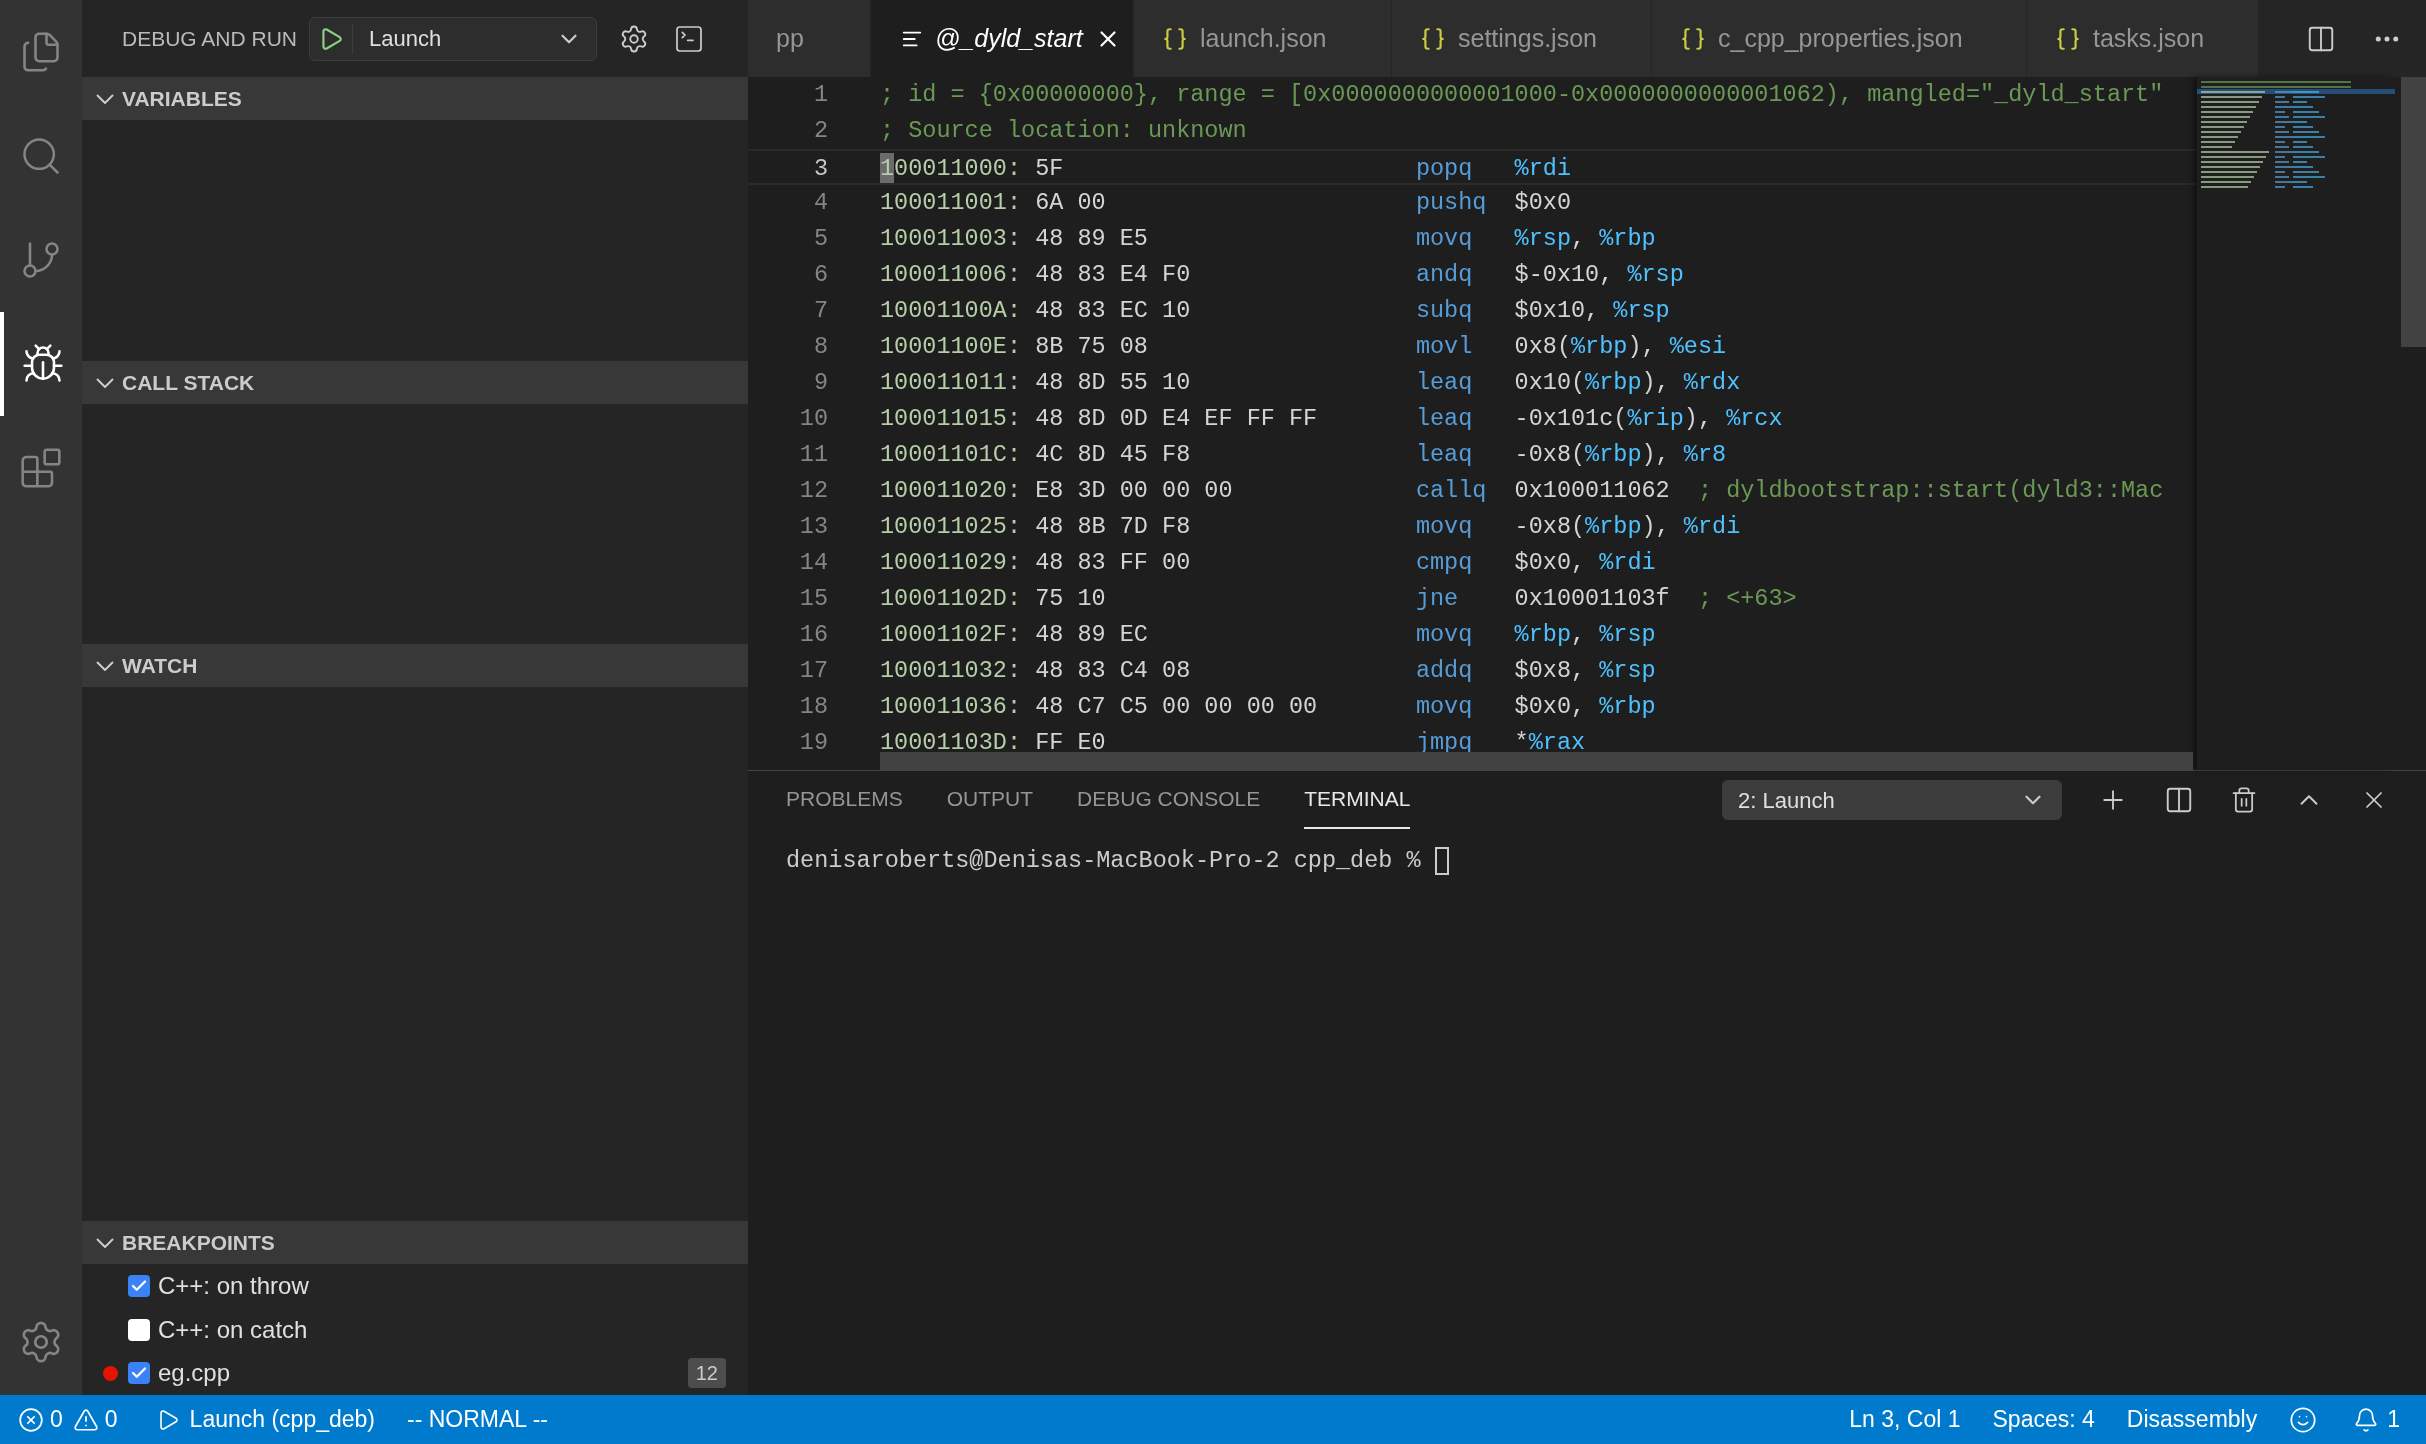  I want to click on editor-tab: launch.json, so click(1263, 38).